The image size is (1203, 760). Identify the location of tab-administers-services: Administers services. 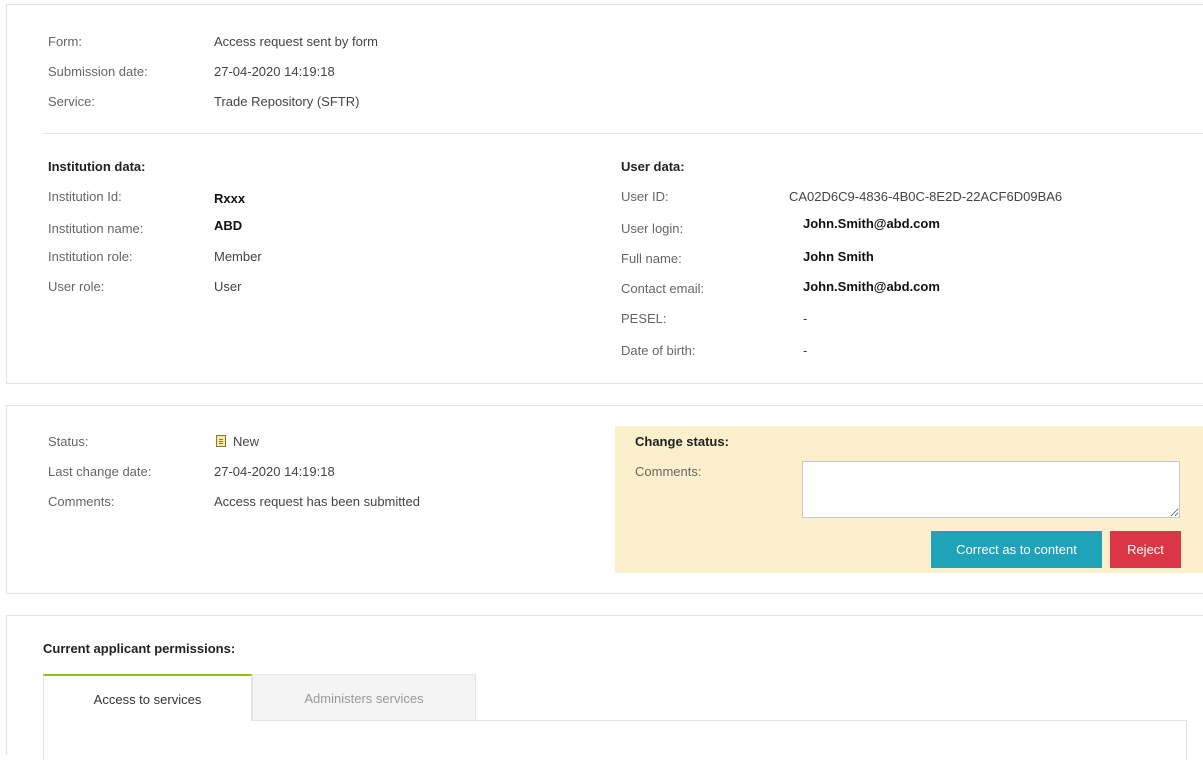
(364, 697).